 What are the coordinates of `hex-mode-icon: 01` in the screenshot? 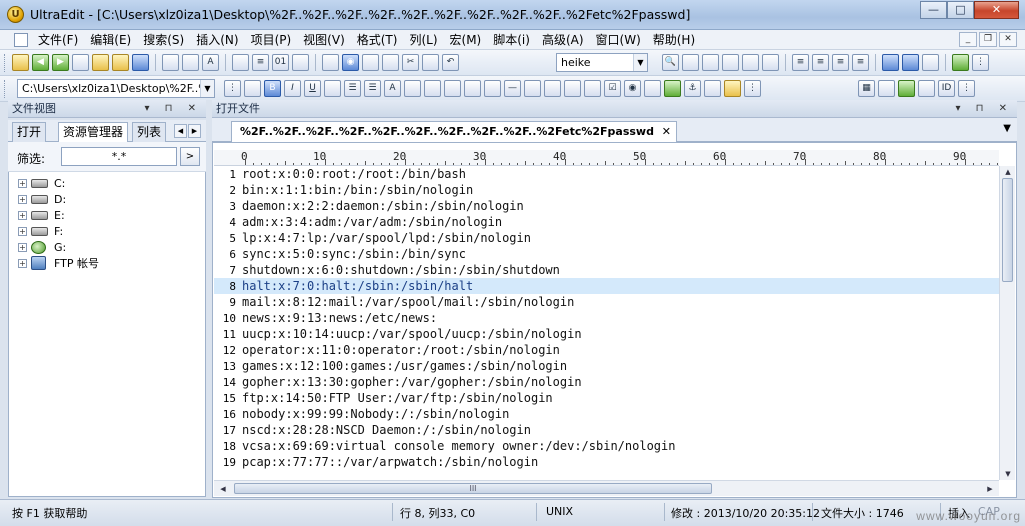 It's located at (280, 62).